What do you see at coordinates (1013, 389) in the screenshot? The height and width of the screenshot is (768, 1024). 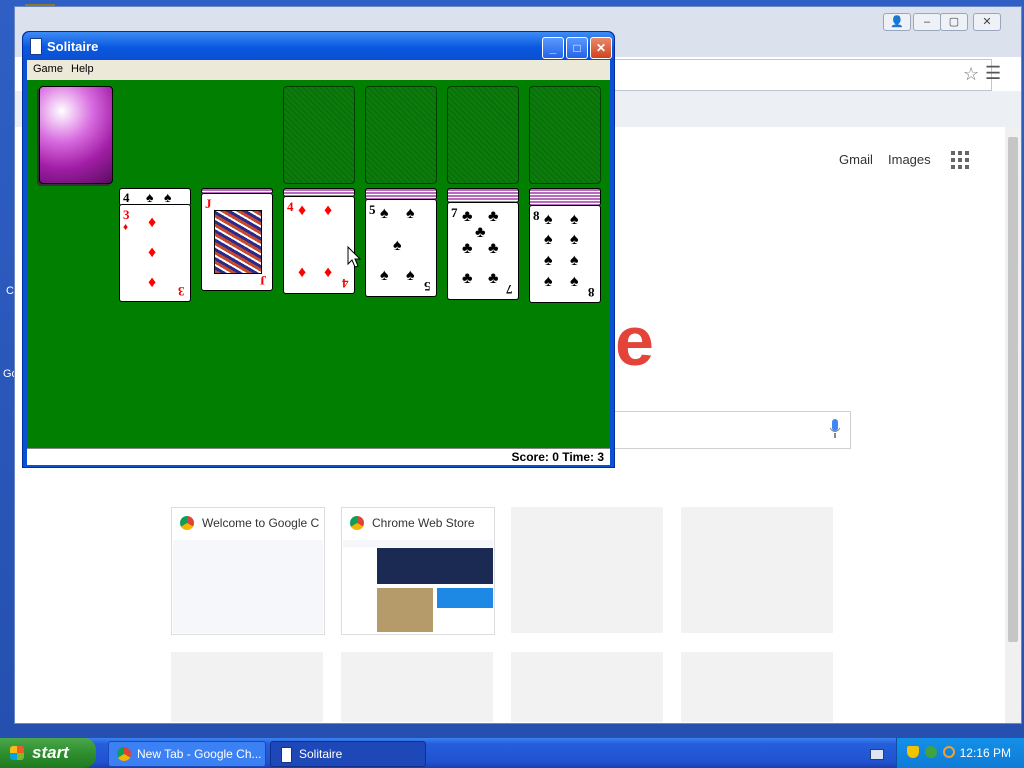 I see `scrollbar-thumb` at bounding box center [1013, 389].